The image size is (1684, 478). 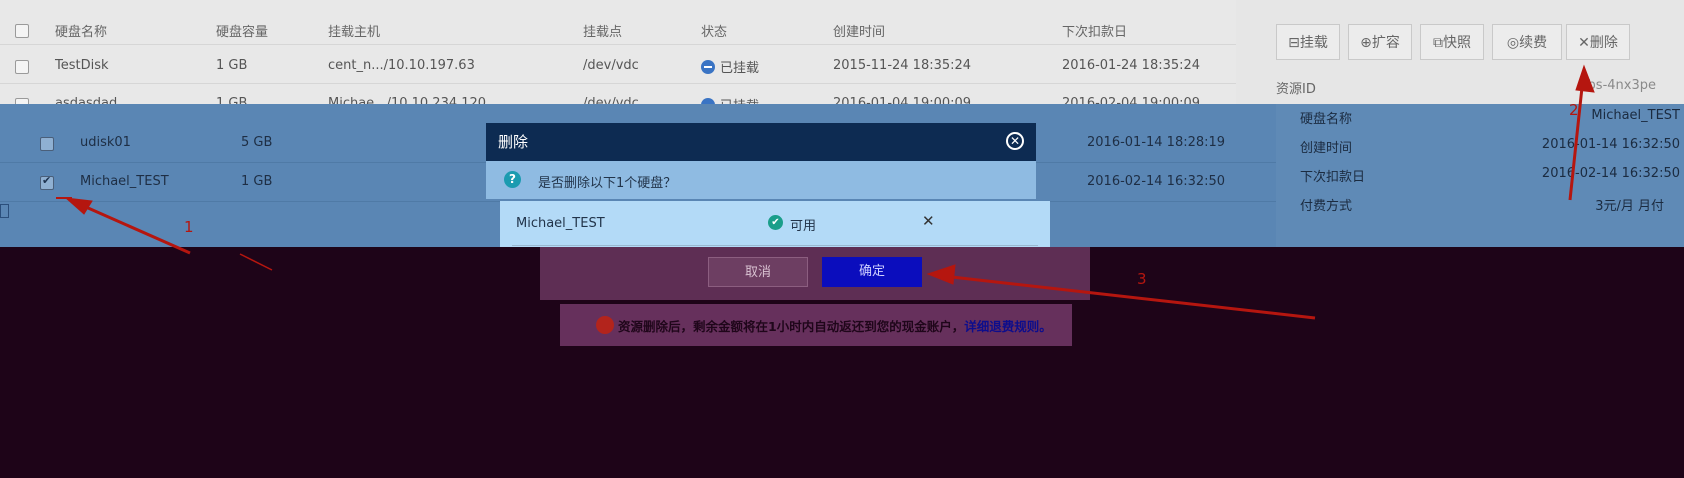 I want to click on arrow-3-shaft, so click(x=1124, y=296).